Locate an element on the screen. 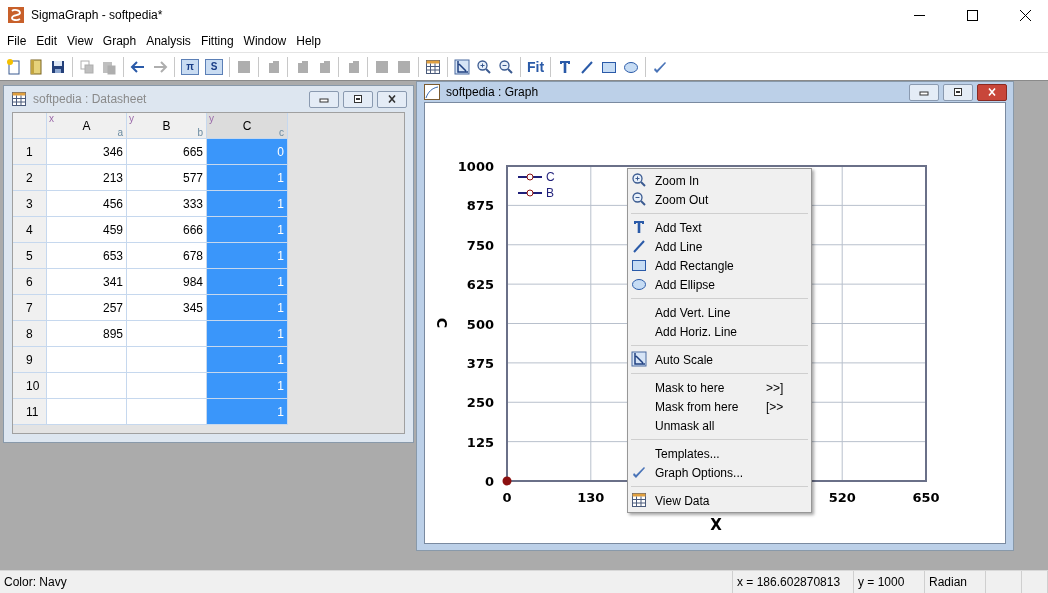 The width and height of the screenshot is (1048, 593). table-cell: 346 is located at coordinates (87, 152).